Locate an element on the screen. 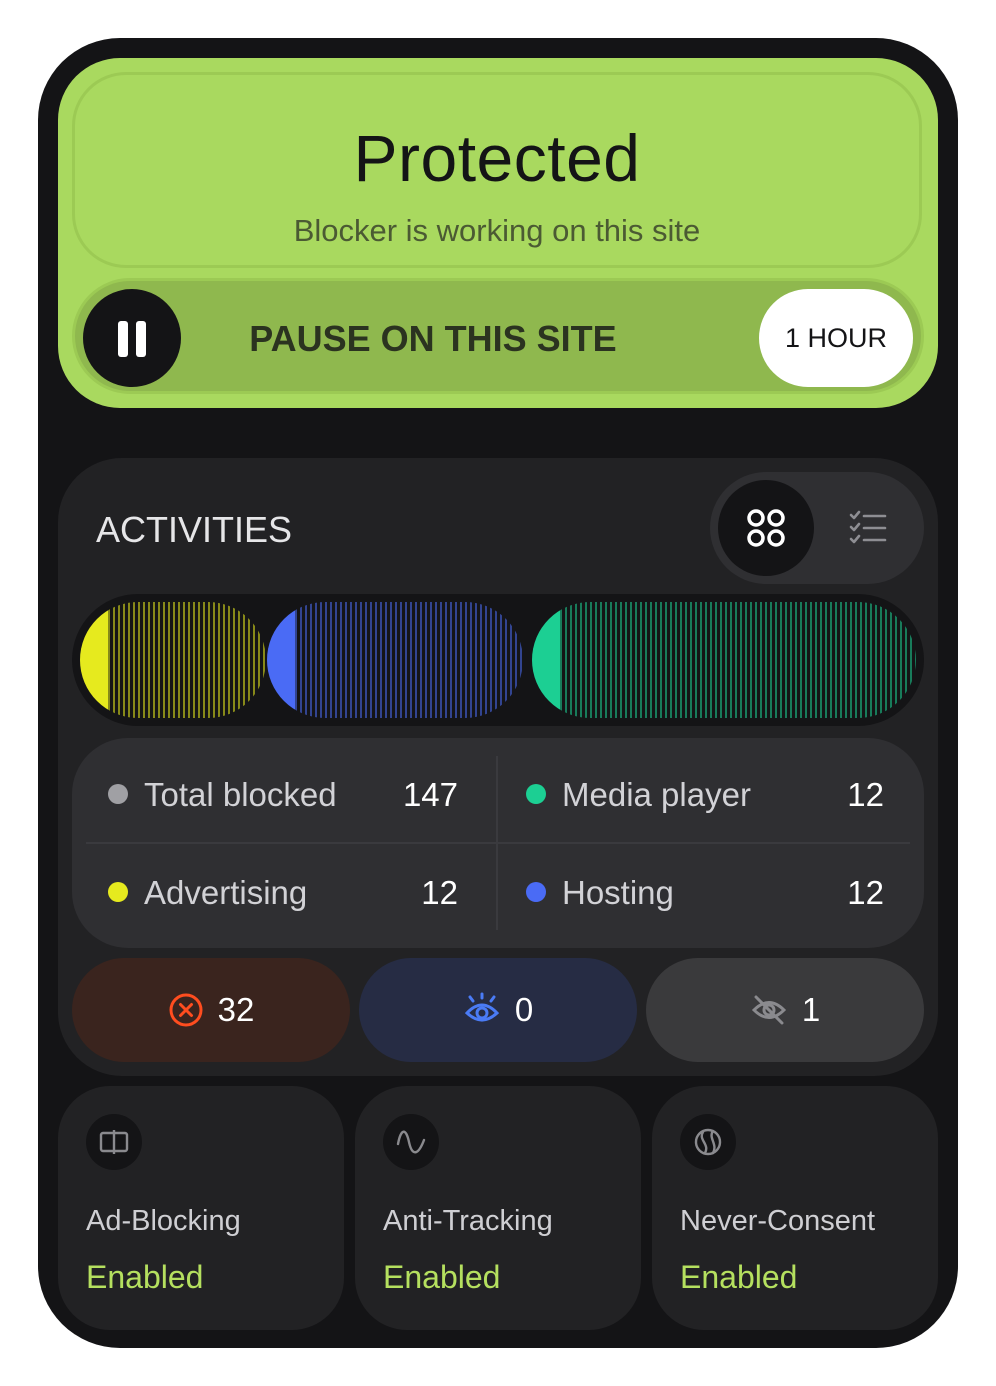 The width and height of the screenshot is (996, 1386). stat-label: Total blocked is located at coordinates (240, 794).